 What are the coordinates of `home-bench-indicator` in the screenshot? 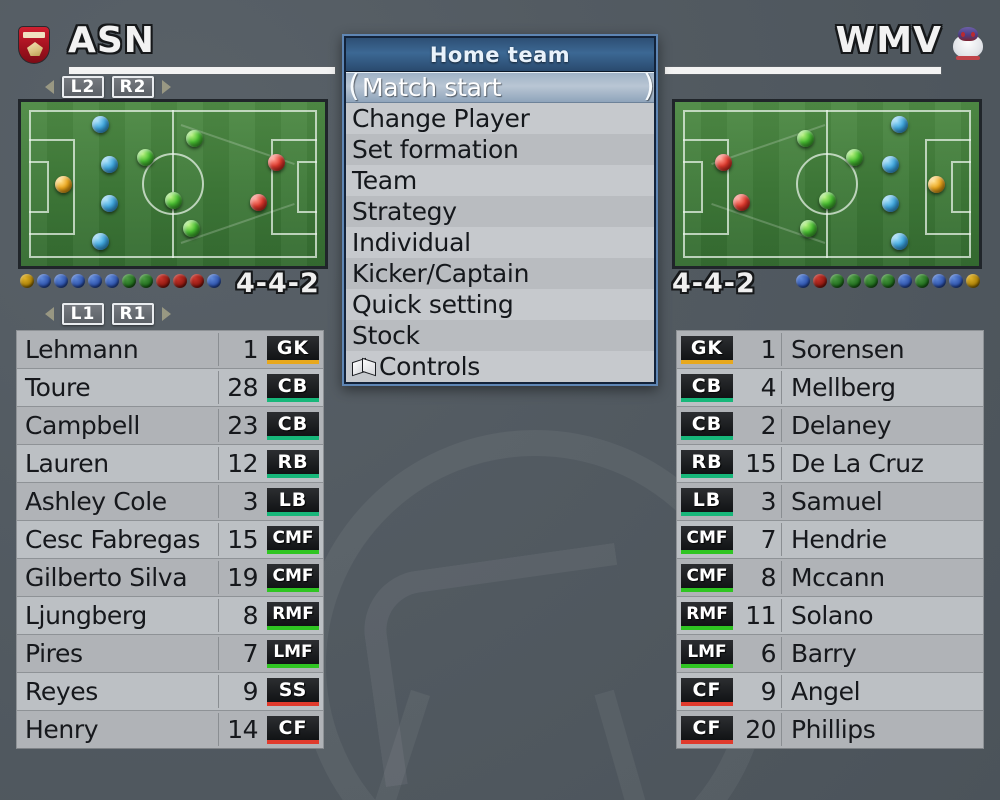 It's located at (120, 281).